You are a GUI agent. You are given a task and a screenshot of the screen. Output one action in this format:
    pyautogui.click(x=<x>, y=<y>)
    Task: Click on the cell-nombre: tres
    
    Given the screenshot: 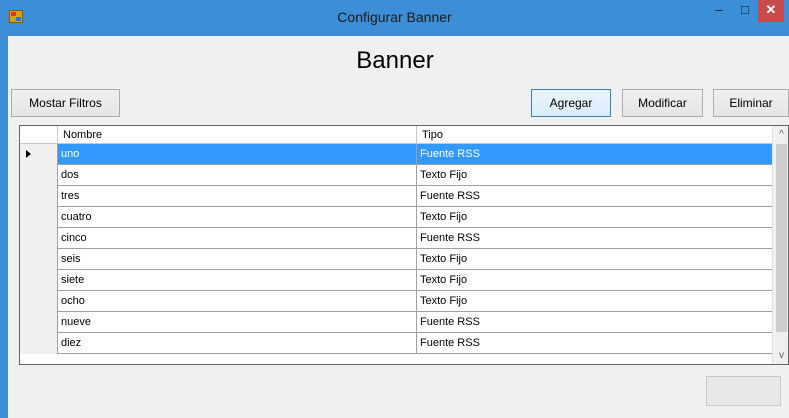 What is the action you would take?
    pyautogui.click(x=237, y=196)
    